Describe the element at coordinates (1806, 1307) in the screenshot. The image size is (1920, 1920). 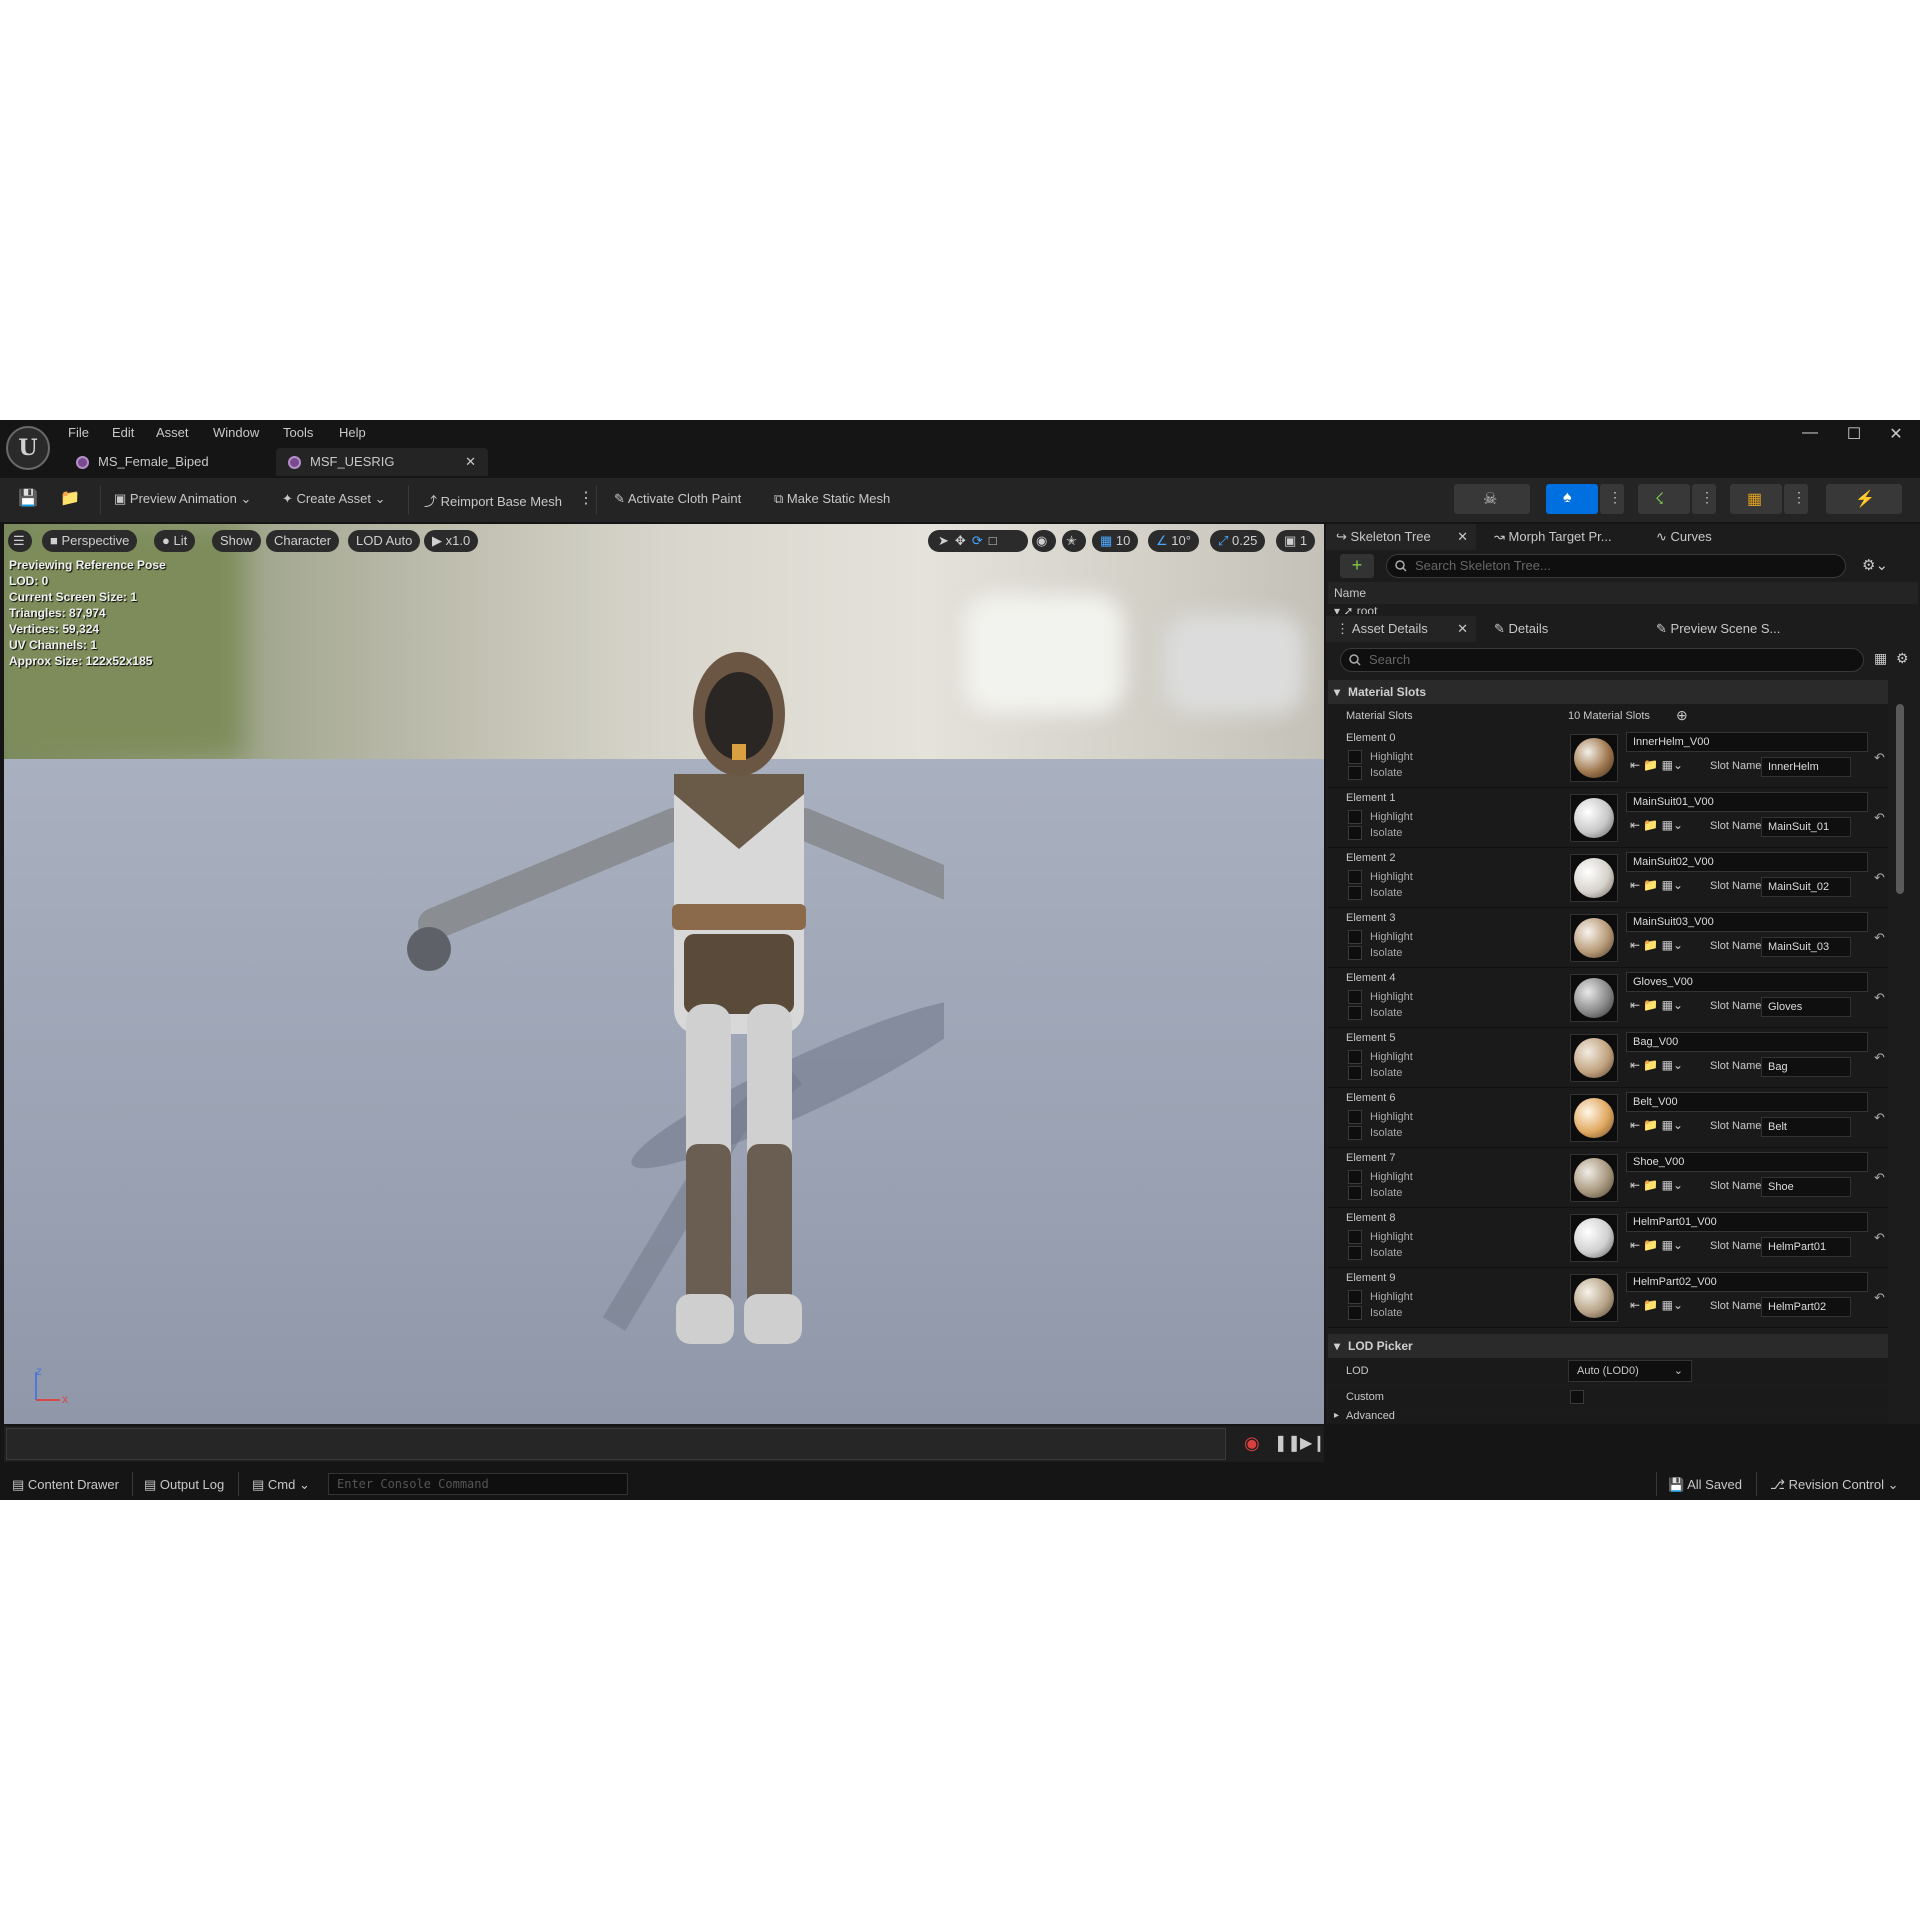
I see `slot-name-field: HelmPart02` at that location.